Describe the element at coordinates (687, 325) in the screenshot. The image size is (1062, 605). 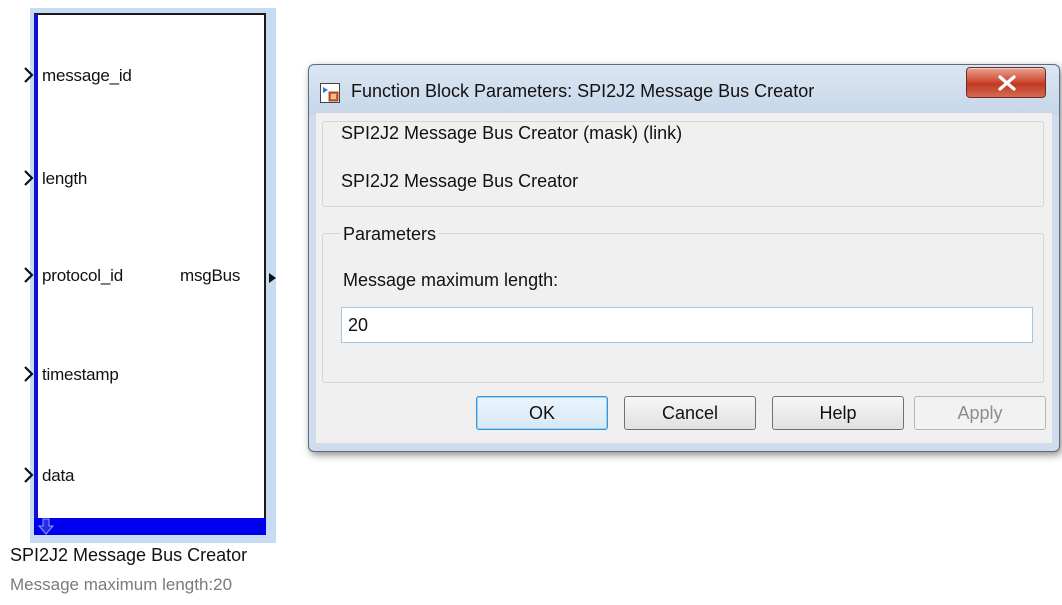
I see `message-max-length-input` at that location.